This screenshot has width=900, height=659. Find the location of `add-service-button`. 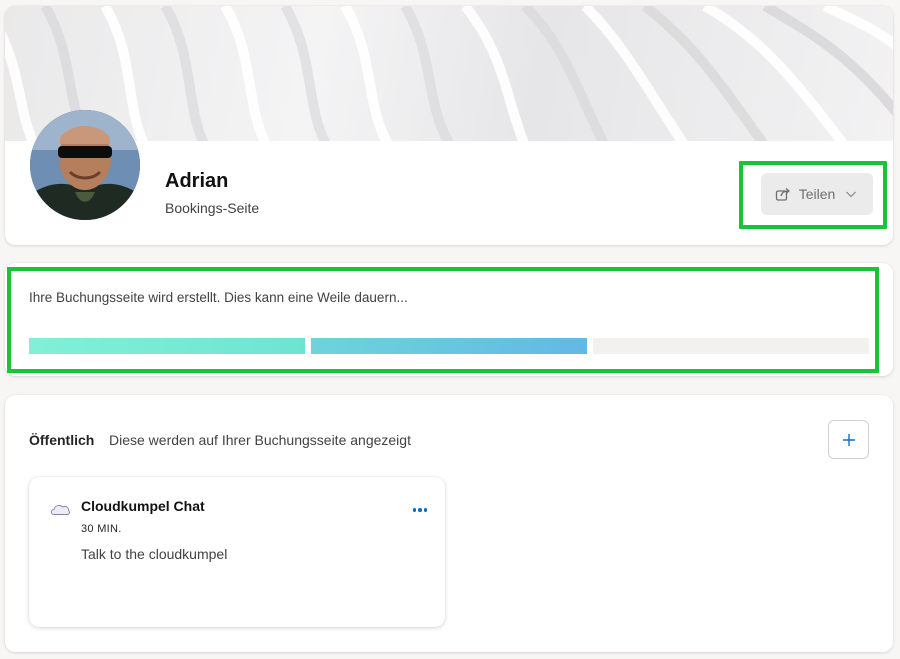

add-service-button is located at coordinates (848, 439).